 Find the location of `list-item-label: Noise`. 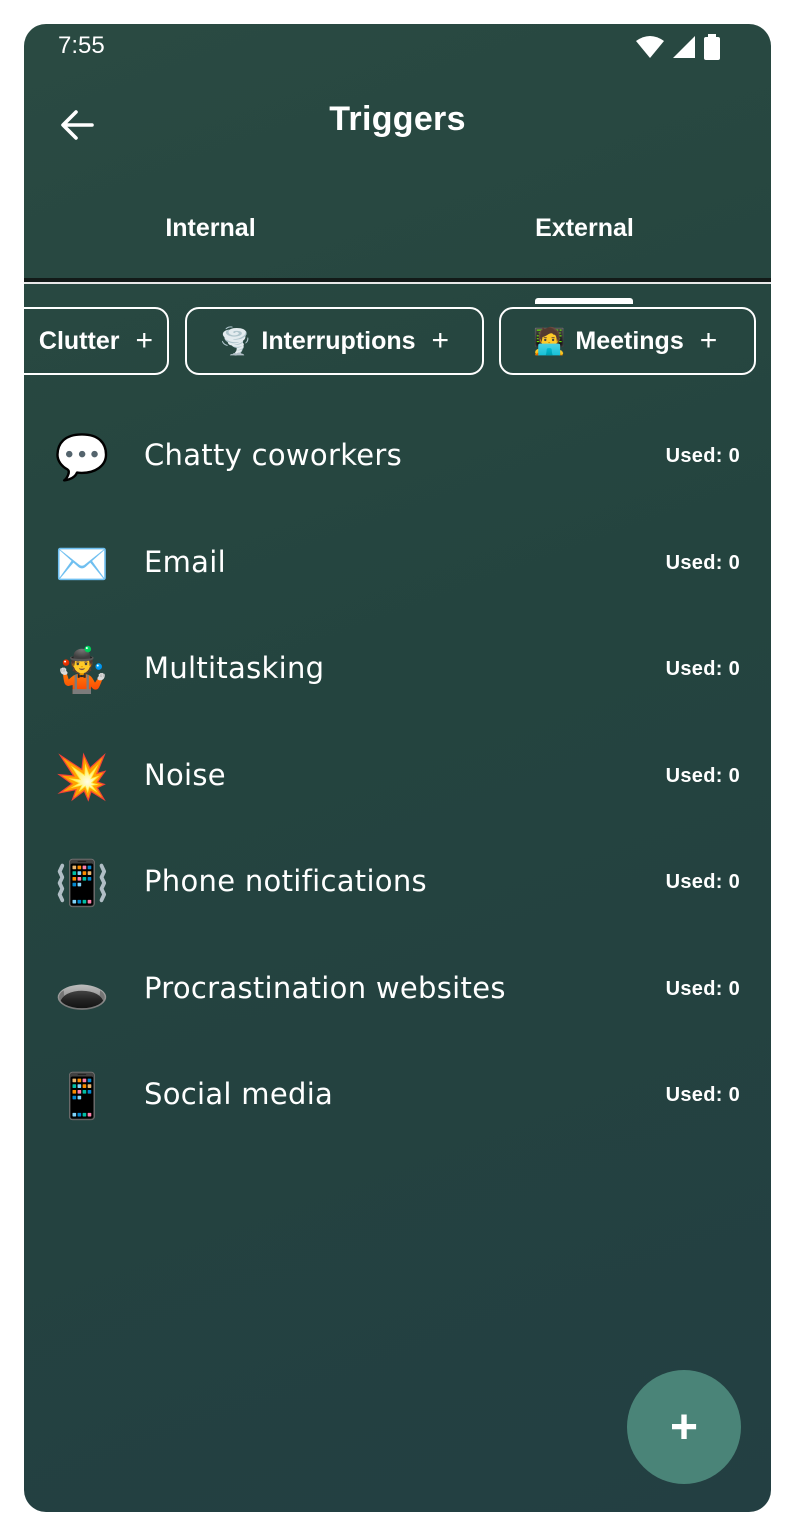

list-item-label: Noise is located at coordinates (185, 774).